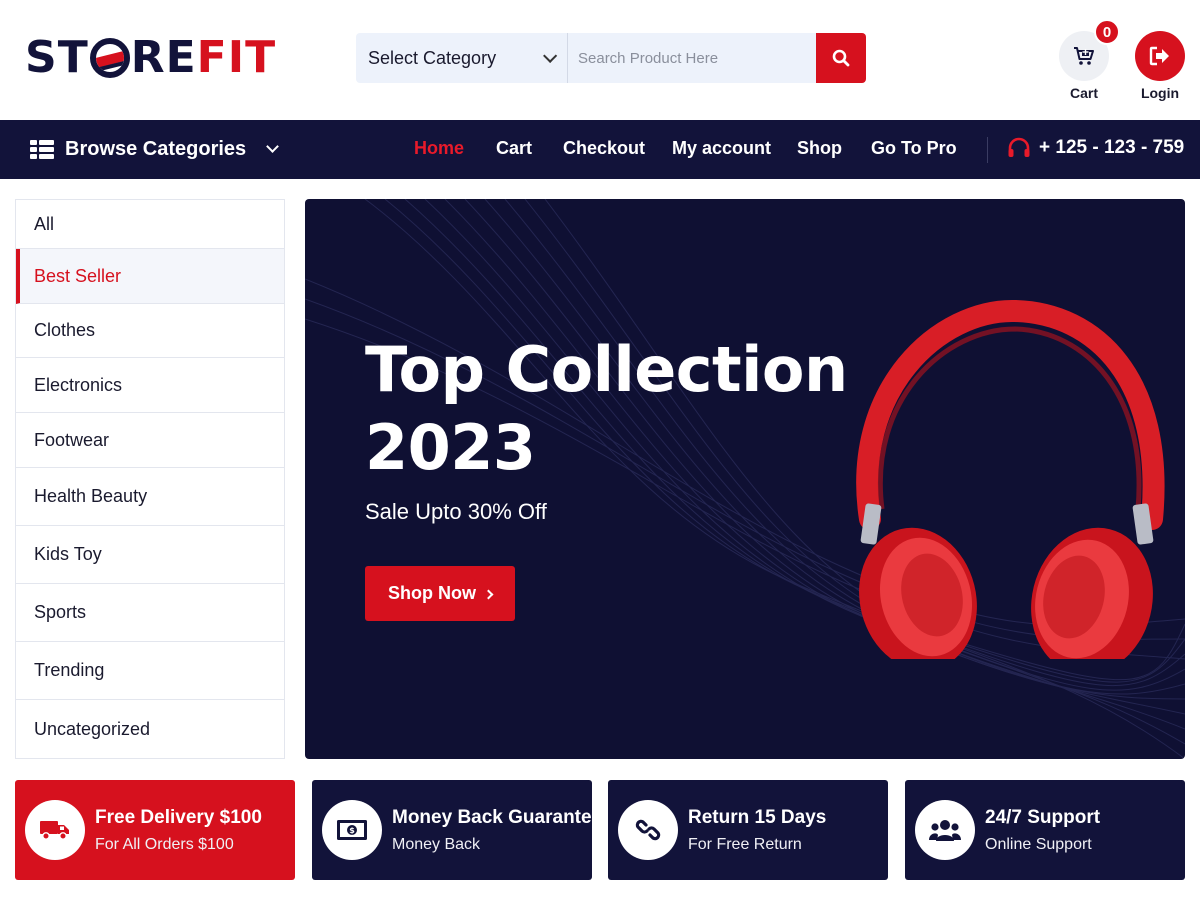 Image resolution: width=1200 pixels, height=900 pixels. What do you see at coordinates (721, 148) in the screenshot?
I see `nav-link-my-account: My account` at bounding box center [721, 148].